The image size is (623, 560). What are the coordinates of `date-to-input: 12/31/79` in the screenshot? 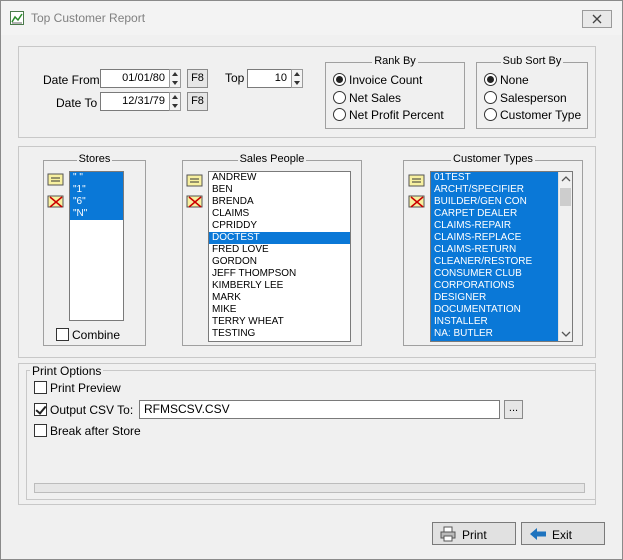 It's located at (135, 101).